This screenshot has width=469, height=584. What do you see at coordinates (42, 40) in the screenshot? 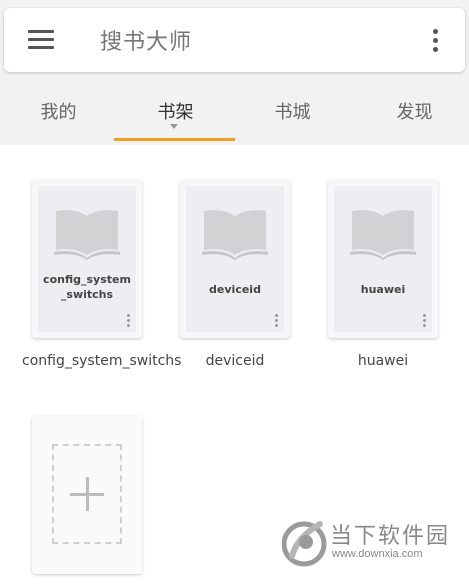
I see `hamburger-menu-icon` at bounding box center [42, 40].